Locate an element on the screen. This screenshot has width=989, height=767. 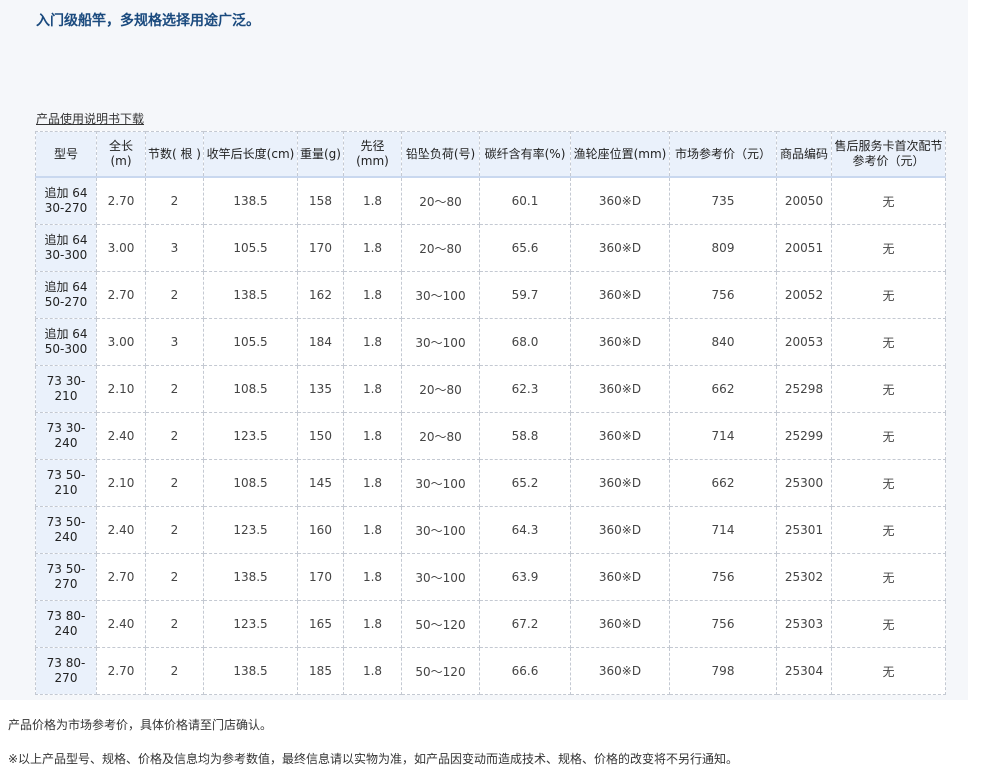
table-cell: 63.9 is located at coordinates (525, 577).